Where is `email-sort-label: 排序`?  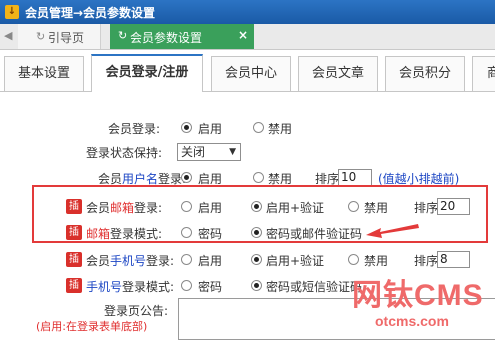 email-sort-label: 排序 is located at coordinates (426, 208).